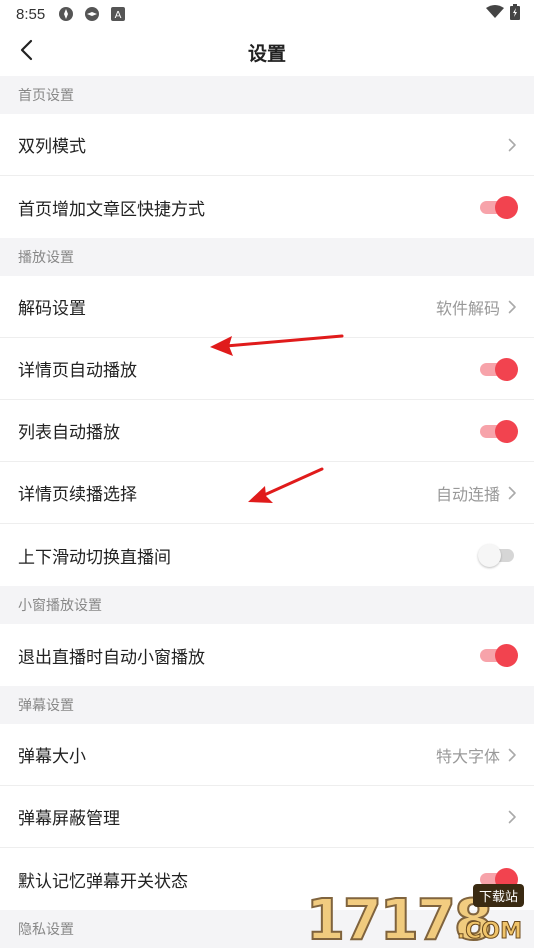  What do you see at coordinates (267, 431) in the screenshot?
I see `settings-row: 列表自动播放` at bounding box center [267, 431].